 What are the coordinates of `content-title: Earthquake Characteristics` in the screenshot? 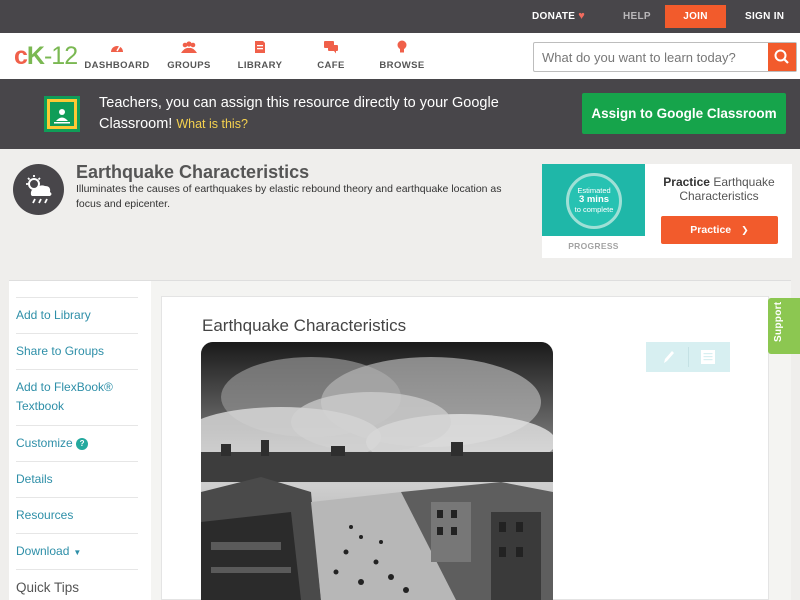 It's located at (304, 325).